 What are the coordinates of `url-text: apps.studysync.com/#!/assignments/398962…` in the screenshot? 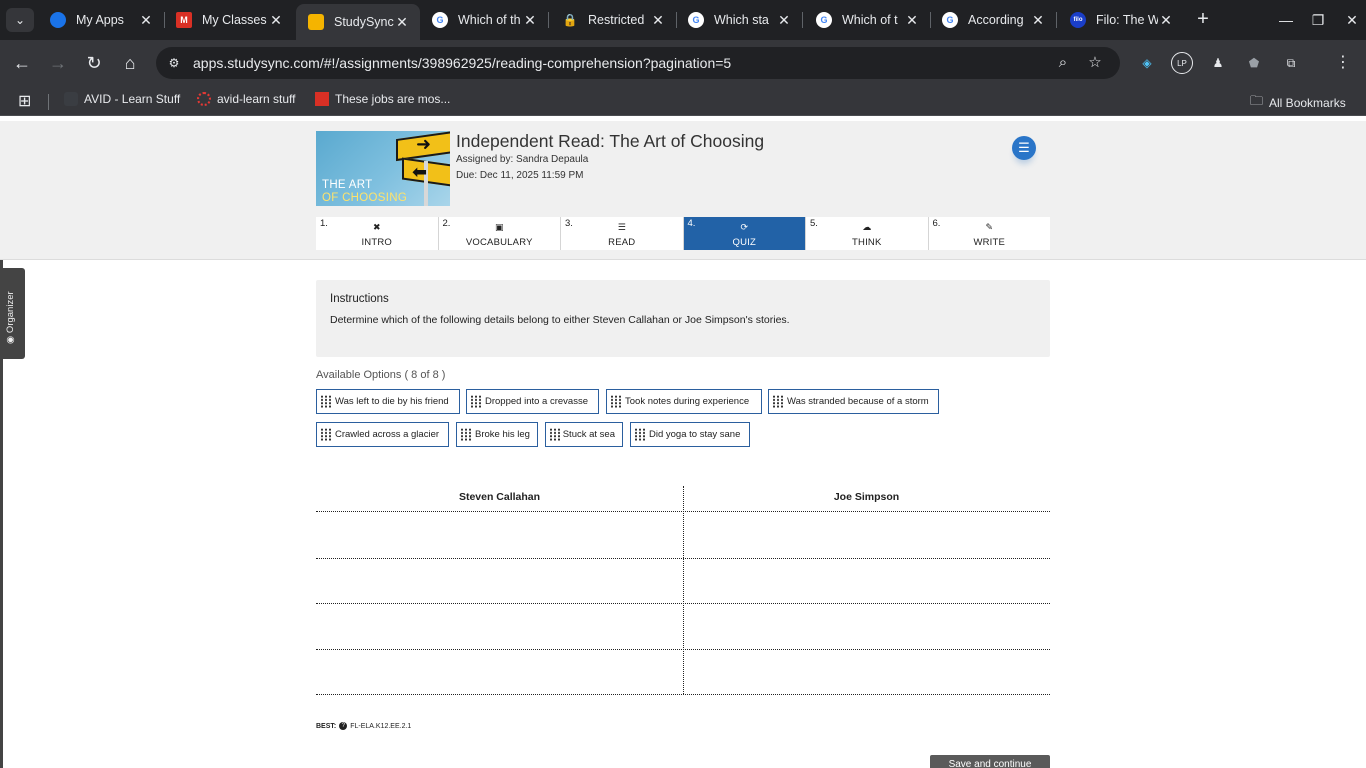 It's located at (462, 63).